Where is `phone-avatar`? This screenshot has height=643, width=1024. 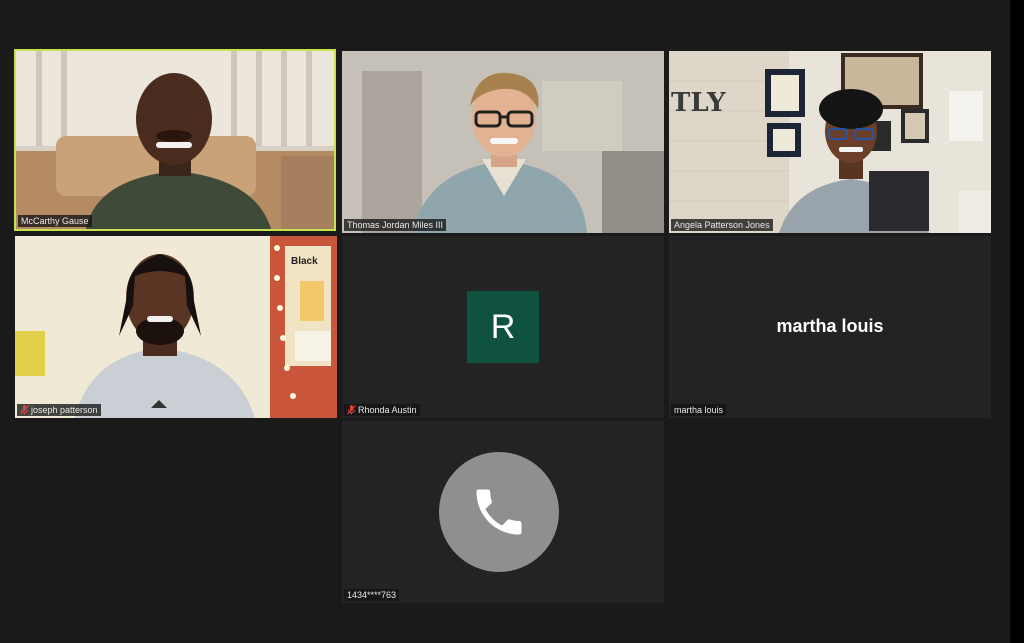
phone-avatar is located at coordinates (499, 512).